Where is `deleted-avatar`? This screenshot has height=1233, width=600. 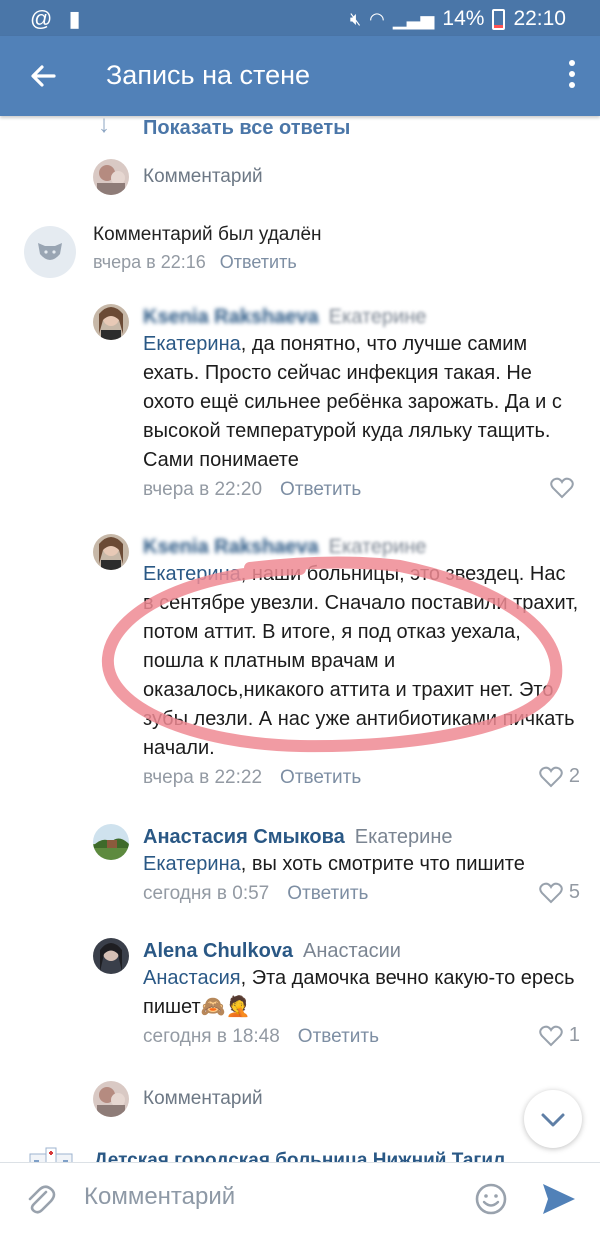 deleted-avatar is located at coordinates (50, 252).